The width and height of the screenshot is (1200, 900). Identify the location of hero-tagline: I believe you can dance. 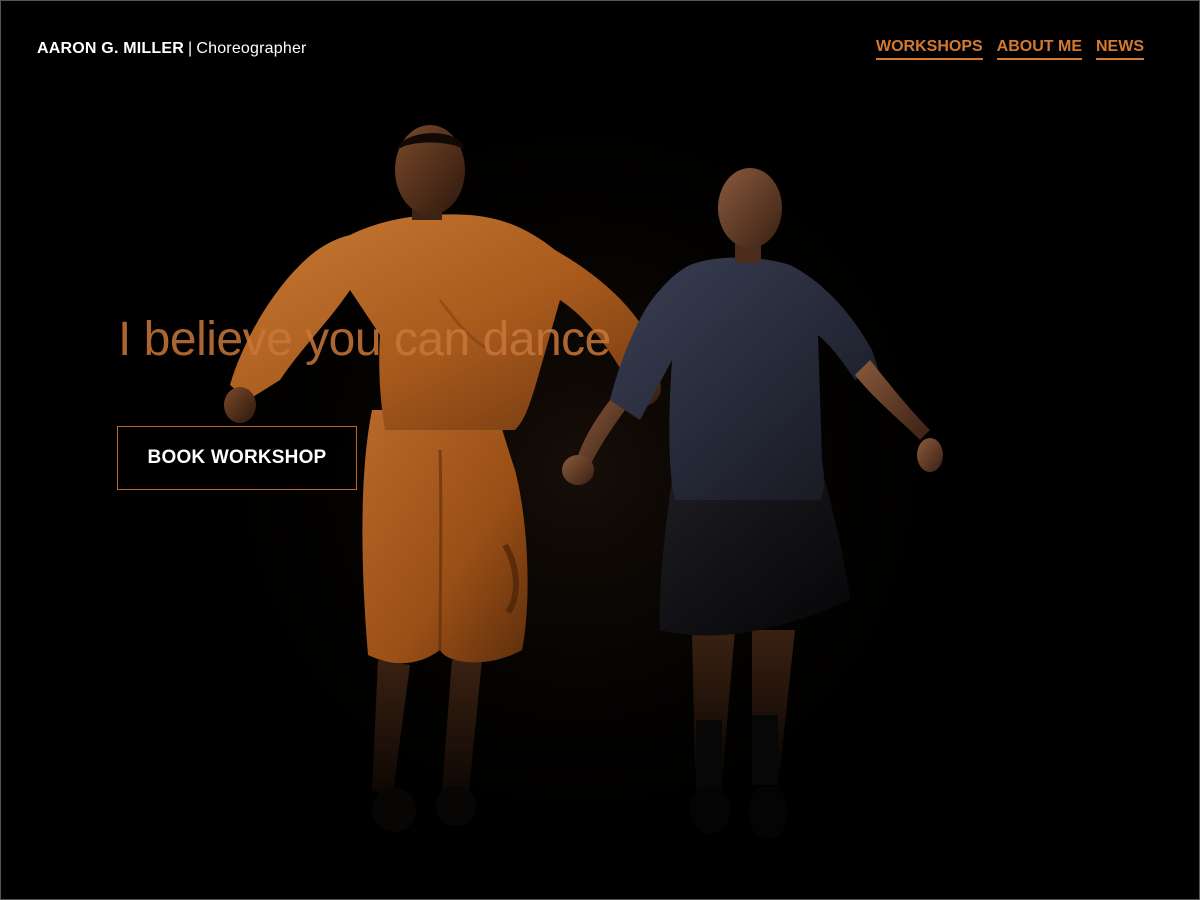
(364, 339).